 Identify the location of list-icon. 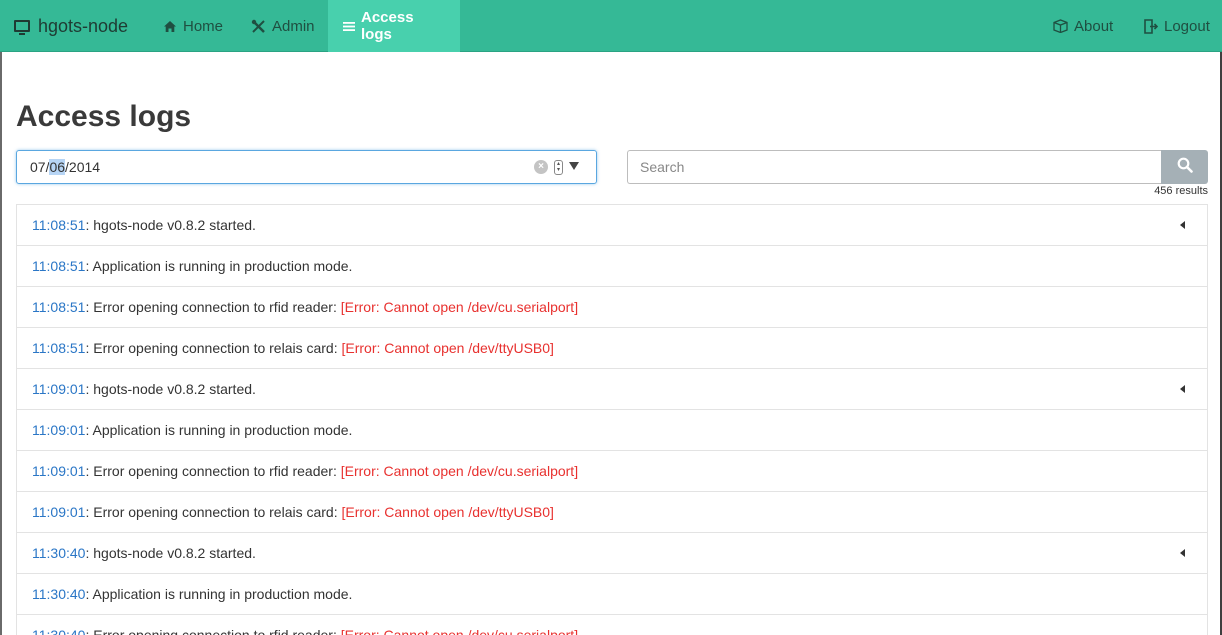
(349, 26).